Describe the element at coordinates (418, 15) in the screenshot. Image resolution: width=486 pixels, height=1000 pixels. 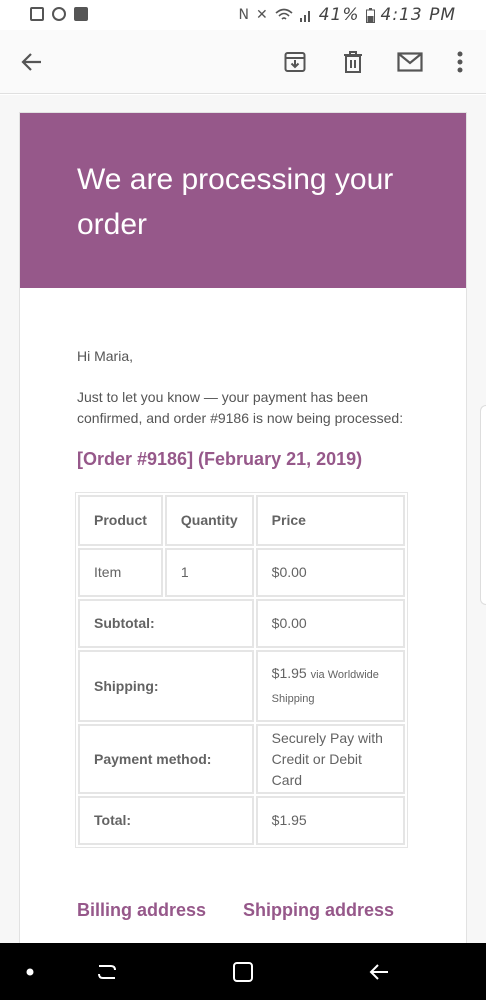
I see `clock: 4:13 PM` at that location.